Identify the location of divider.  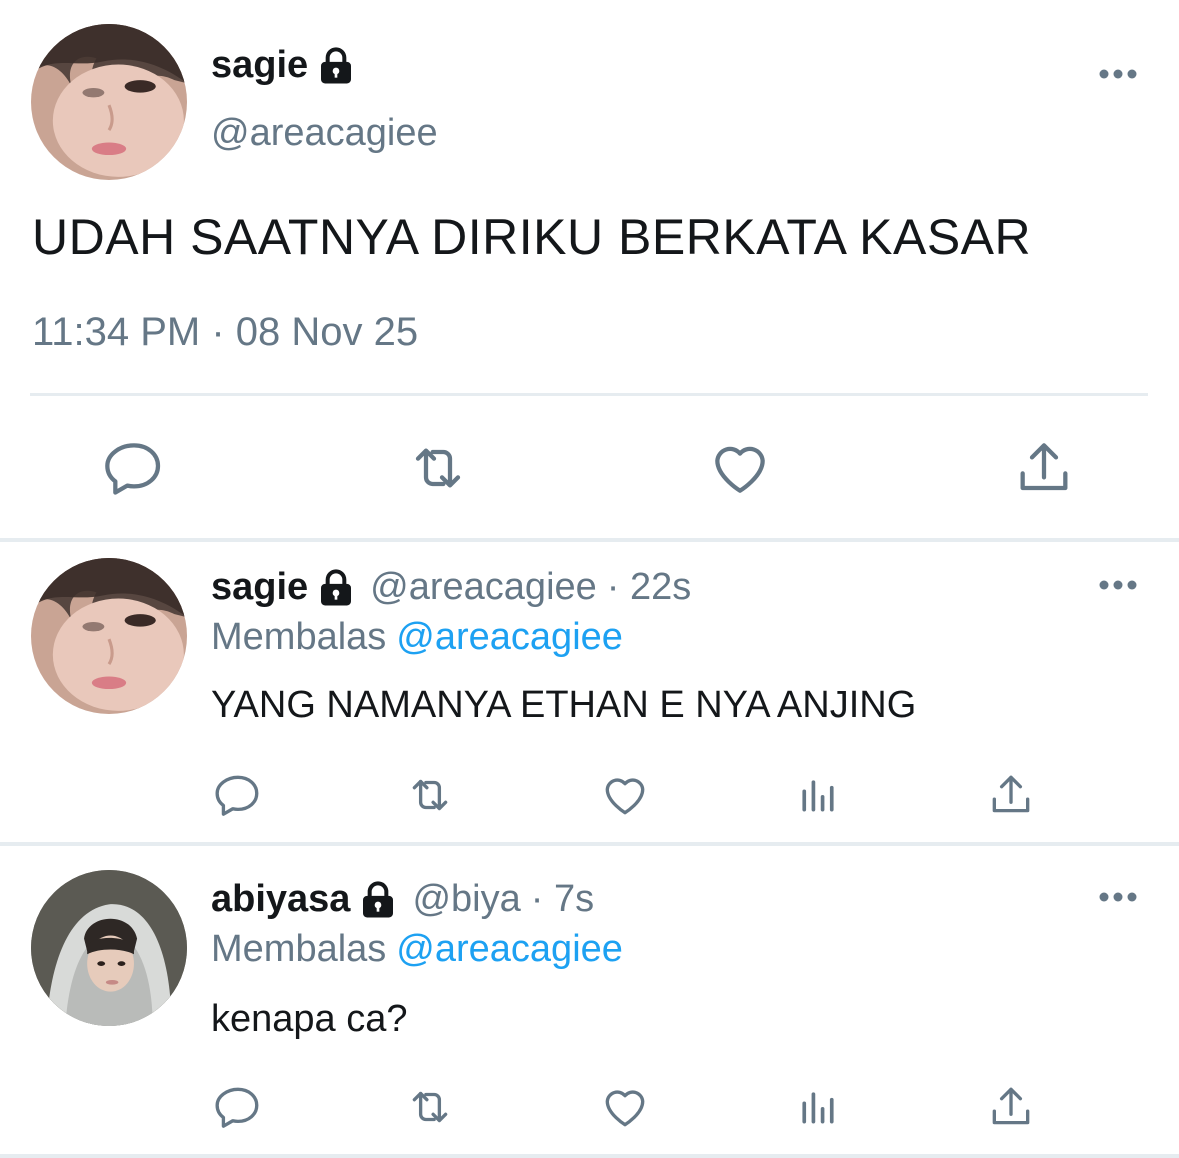
(589, 394).